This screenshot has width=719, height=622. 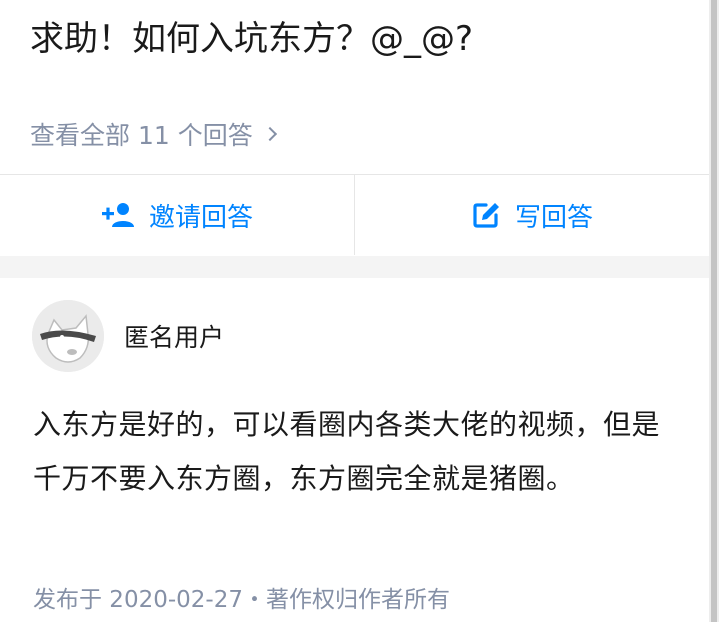 I want to click on scrollbar, so click(x=714, y=311).